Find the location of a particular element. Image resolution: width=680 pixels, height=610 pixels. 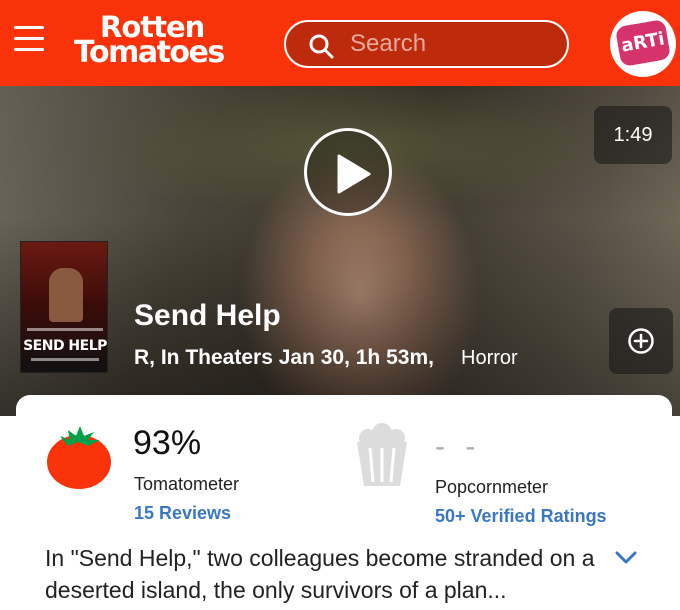

tomato-icon is located at coordinates (79, 457).